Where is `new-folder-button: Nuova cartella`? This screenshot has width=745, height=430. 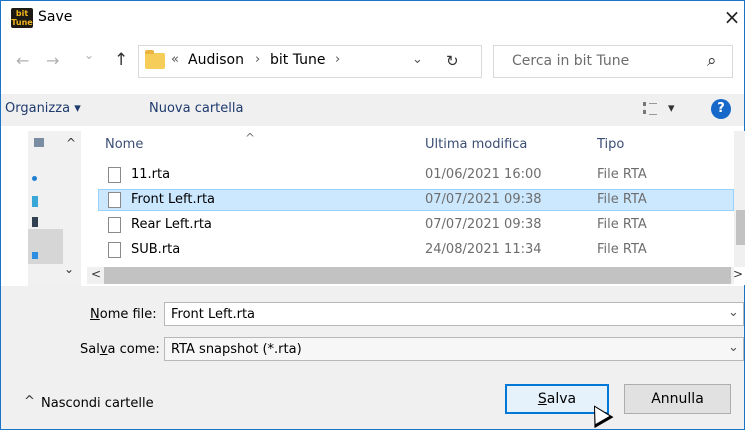
new-folder-button: Nuova cartella is located at coordinates (196, 108).